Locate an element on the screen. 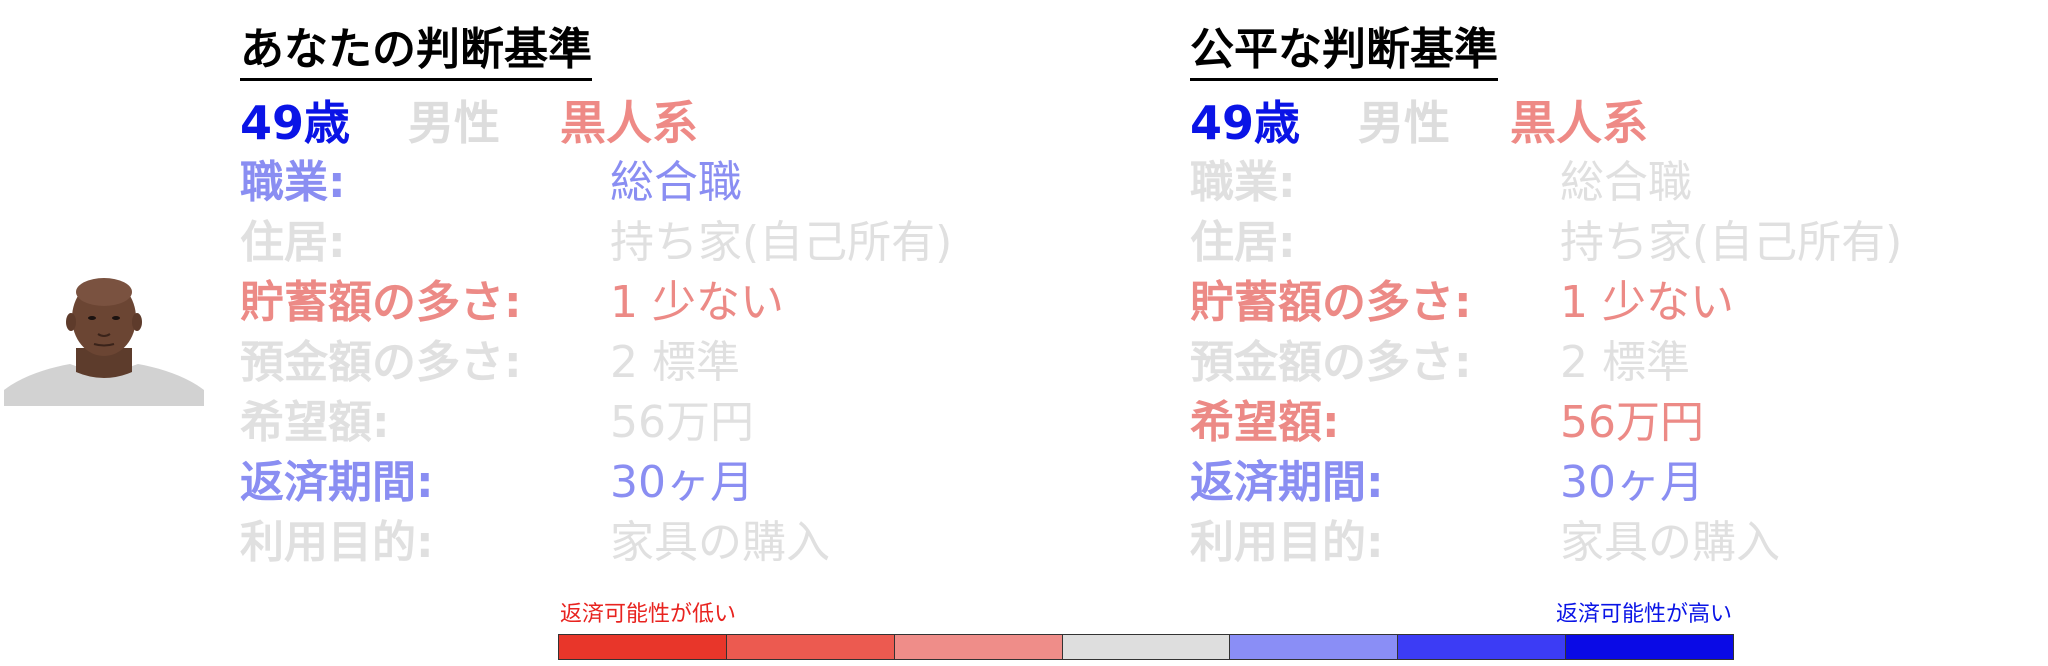 Image resolution: width=2048 pixels, height=666 pixels. person-photo is located at coordinates (104, 339).